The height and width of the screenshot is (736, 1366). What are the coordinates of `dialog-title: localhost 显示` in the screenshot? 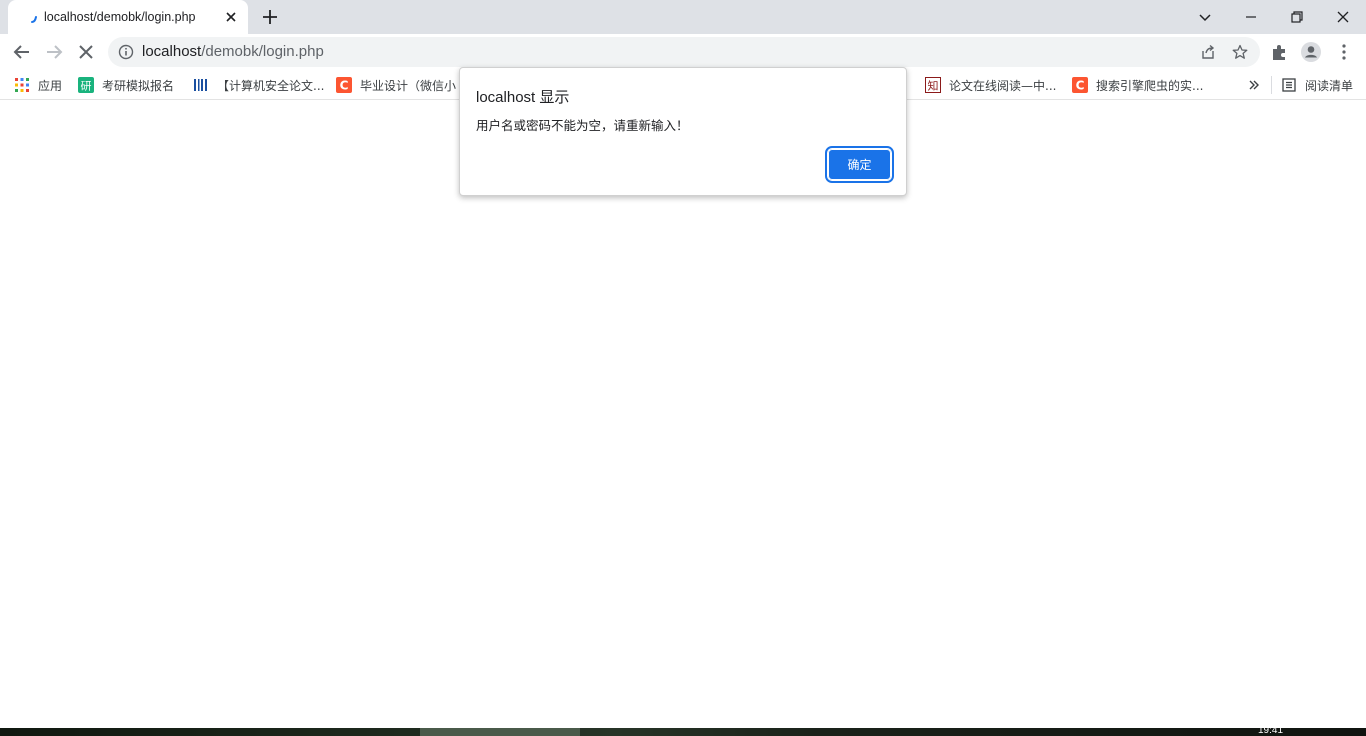 It's located at (523, 97).